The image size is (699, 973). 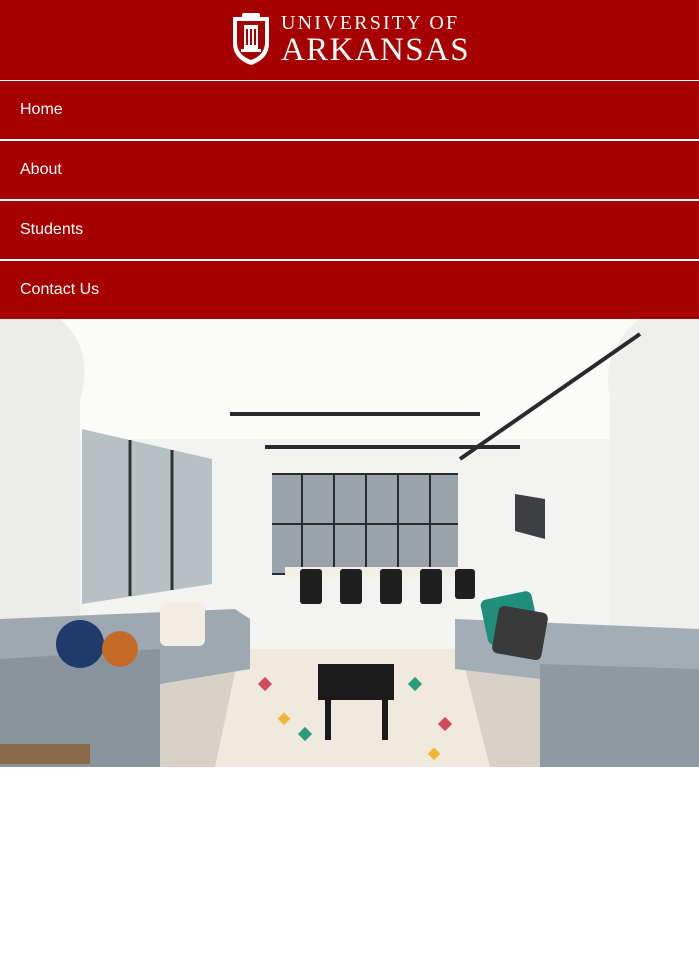 I want to click on nav-item-contact-us: Contact Us, so click(x=349, y=289).